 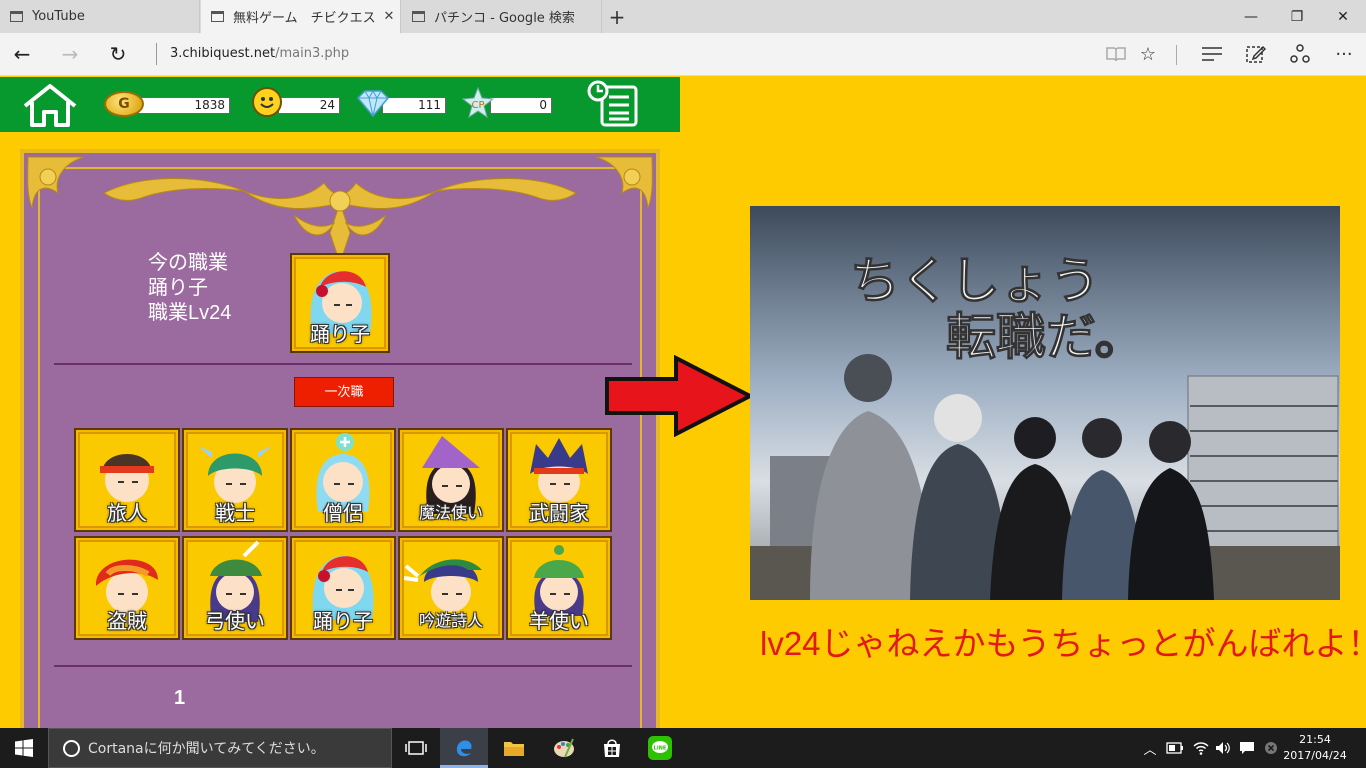 What do you see at coordinates (206, 749) in the screenshot?
I see `cortana-placeholder: Cortanaに何か聞いてみてください。` at bounding box center [206, 749].